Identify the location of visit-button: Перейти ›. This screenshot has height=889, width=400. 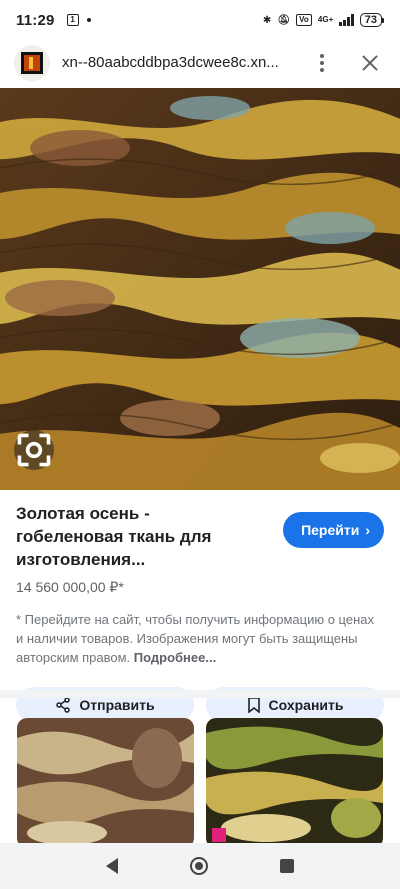
(333, 530).